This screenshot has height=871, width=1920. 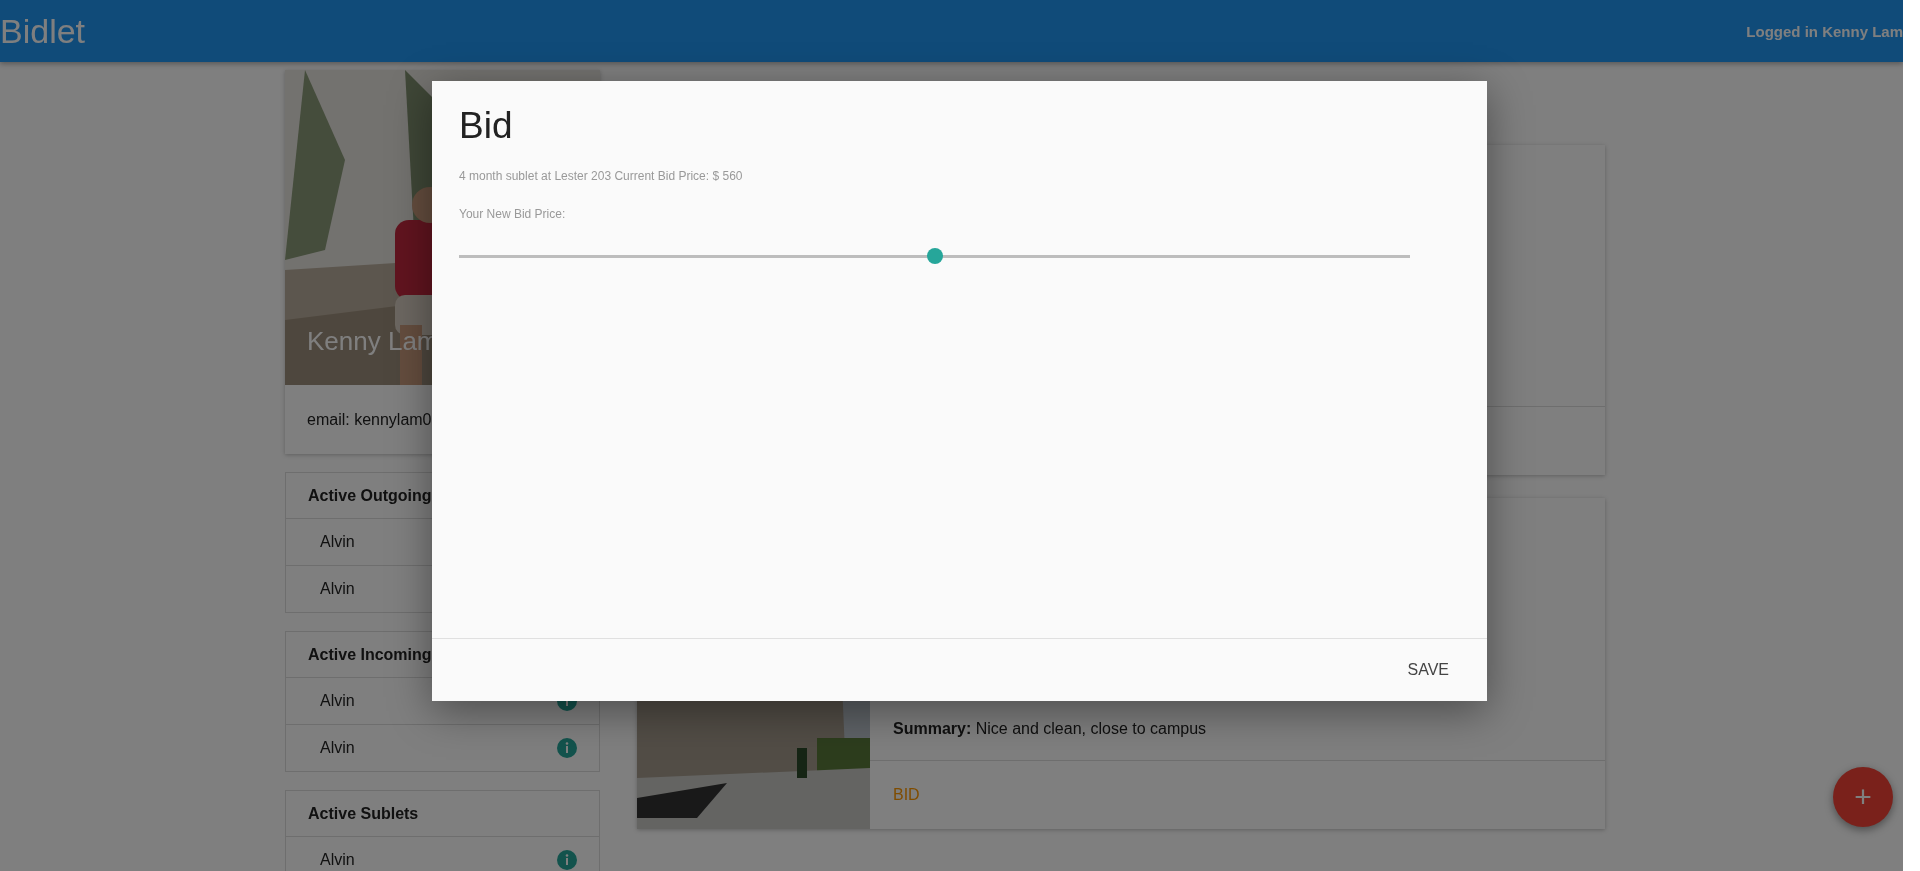 What do you see at coordinates (442, 814) in the screenshot?
I see `list-heading: Active Sublets` at bounding box center [442, 814].